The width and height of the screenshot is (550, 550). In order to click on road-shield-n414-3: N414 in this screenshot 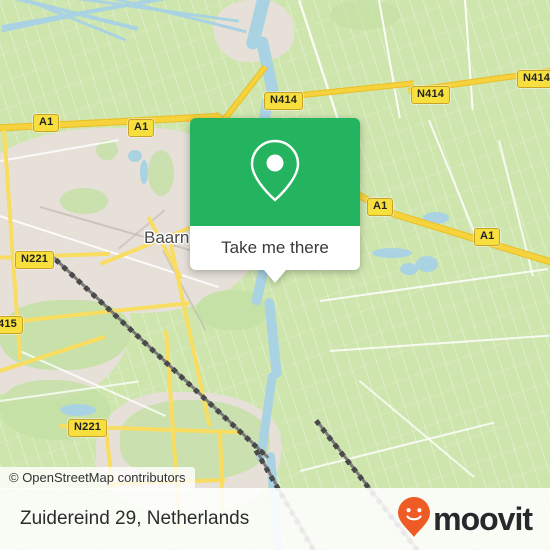, I will do `click(533, 79)`.